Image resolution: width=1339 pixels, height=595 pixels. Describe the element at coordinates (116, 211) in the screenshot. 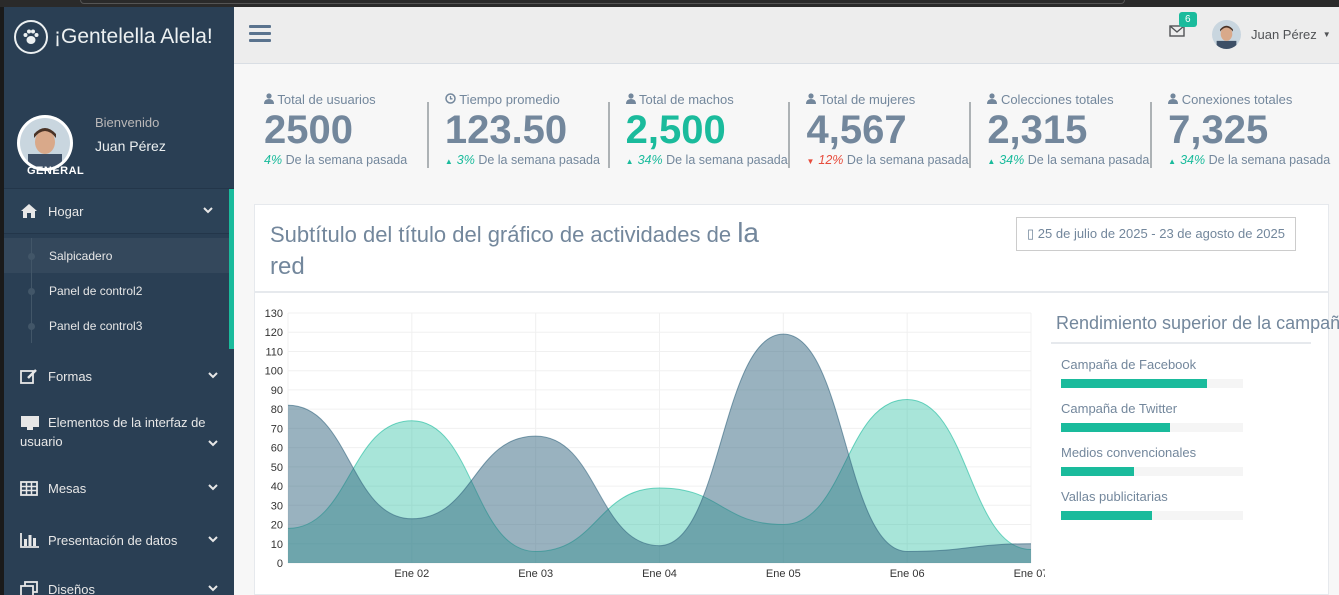

I see `sidebar-item-home: Hogar` at that location.